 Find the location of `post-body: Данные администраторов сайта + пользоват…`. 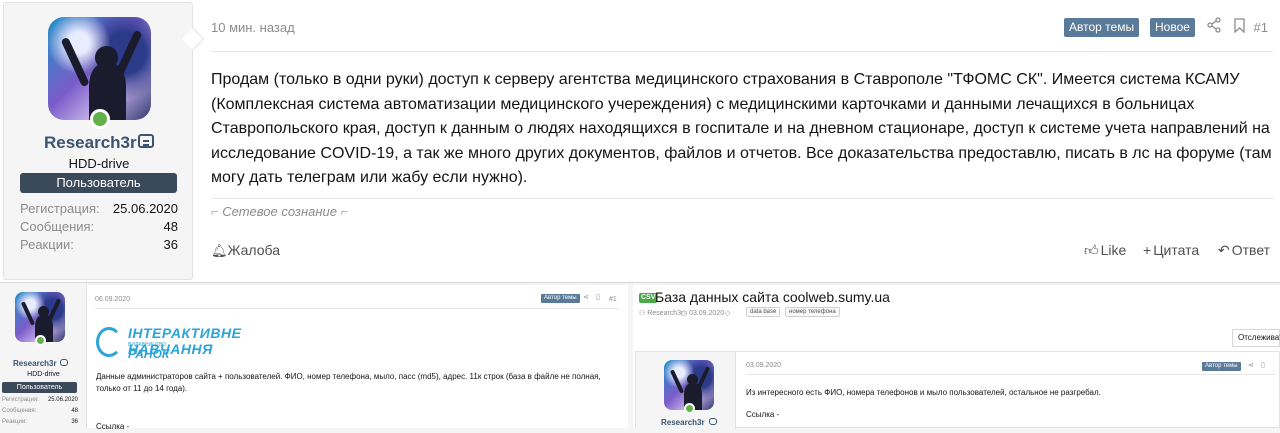

post-body: Данные администраторов сайта + пользоват… is located at coordinates (348, 382).